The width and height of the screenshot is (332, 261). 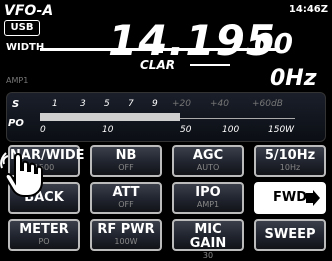 I want to click on rf-pwr-button: RF PWR 100W, so click(x=126, y=235).